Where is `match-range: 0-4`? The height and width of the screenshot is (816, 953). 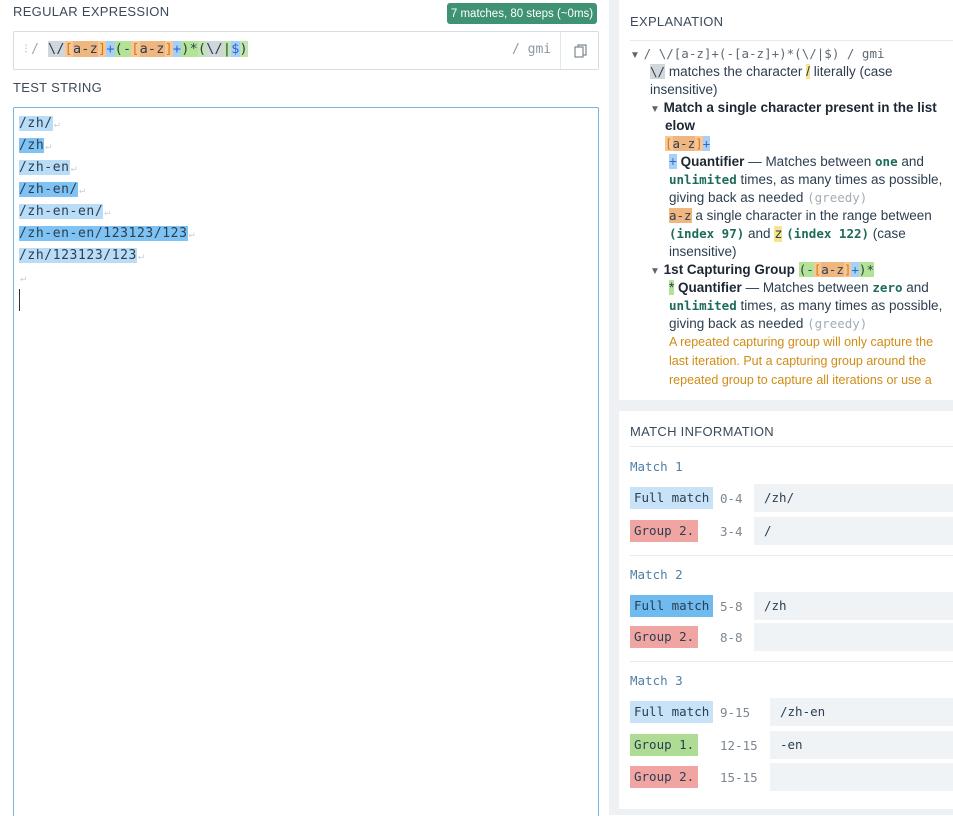 match-range: 0-4 is located at coordinates (731, 498).